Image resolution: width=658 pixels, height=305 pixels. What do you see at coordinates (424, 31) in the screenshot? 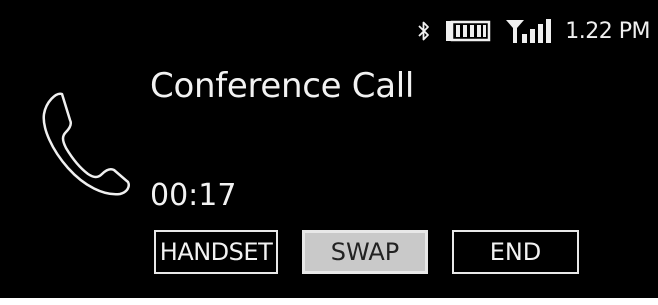
I see `bluetooth-icon` at bounding box center [424, 31].